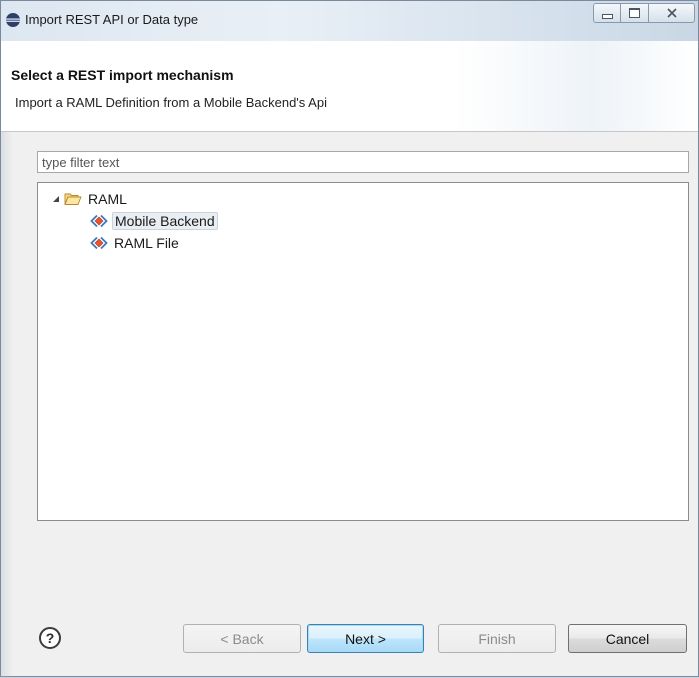 This screenshot has height=678, width=699. I want to click on window-edge-shadow, so click(7, 359).